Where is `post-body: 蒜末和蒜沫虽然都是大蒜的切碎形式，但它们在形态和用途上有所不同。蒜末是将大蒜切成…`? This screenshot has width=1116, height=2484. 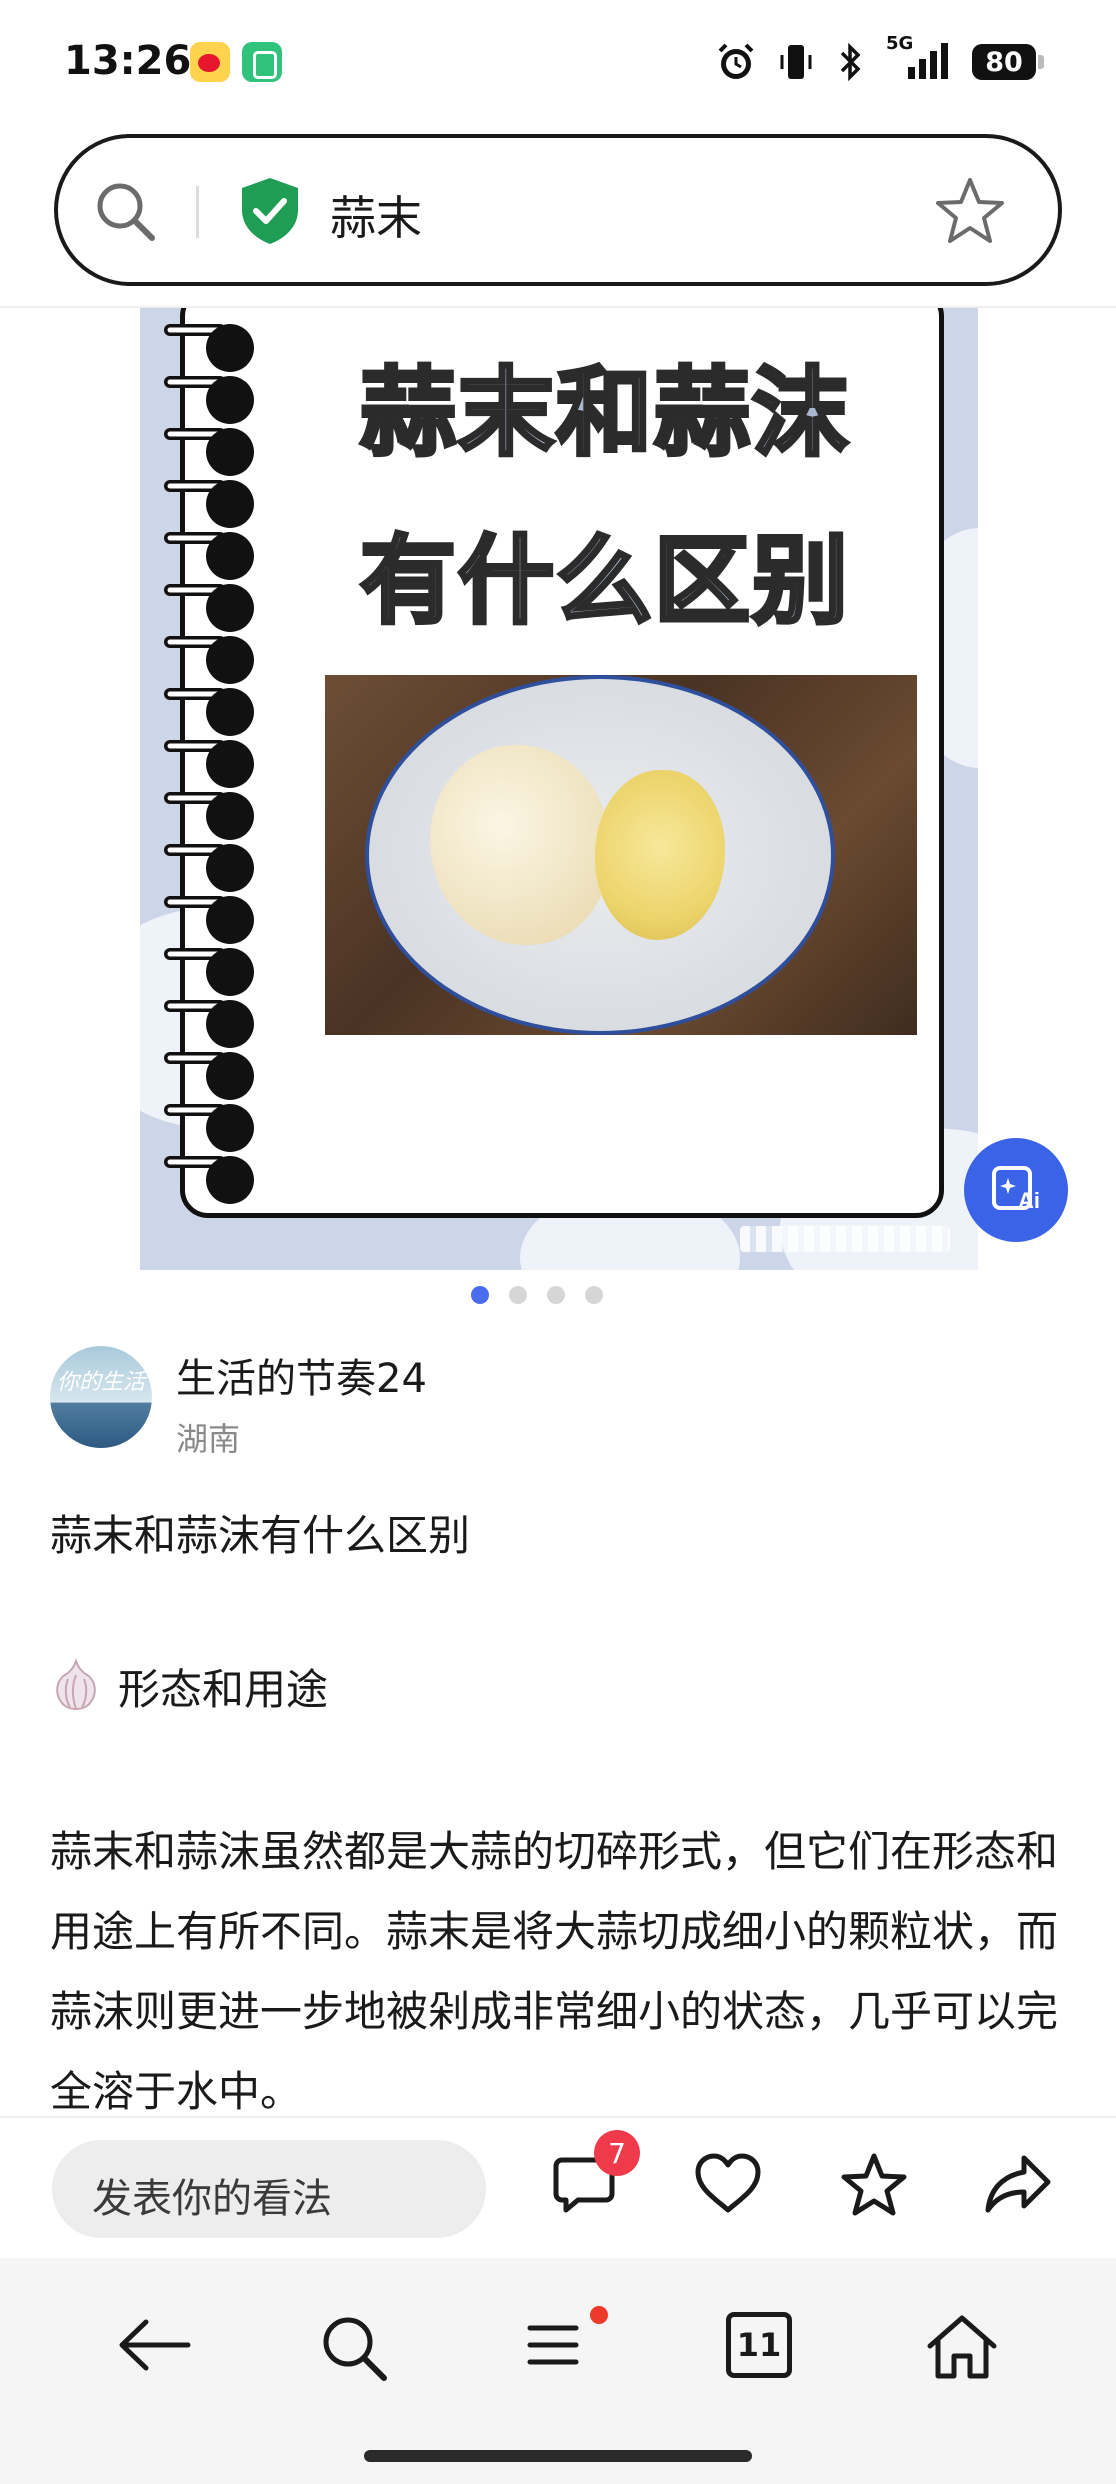 post-body: 蒜末和蒜沫虽然都是大蒜的切碎形式，但它们在形态和用途上有所不同。蒜末是将大蒜切成… is located at coordinates (554, 1971).